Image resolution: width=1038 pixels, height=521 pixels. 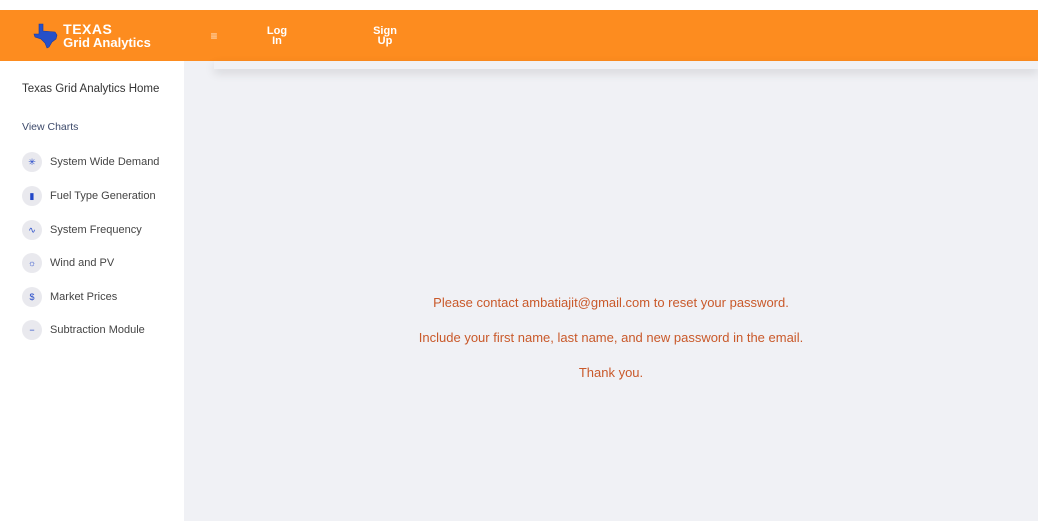 What do you see at coordinates (105, 162) in the screenshot?
I see `sidebar-item-label: System Wide Demand` at bounding box center [105, 162].